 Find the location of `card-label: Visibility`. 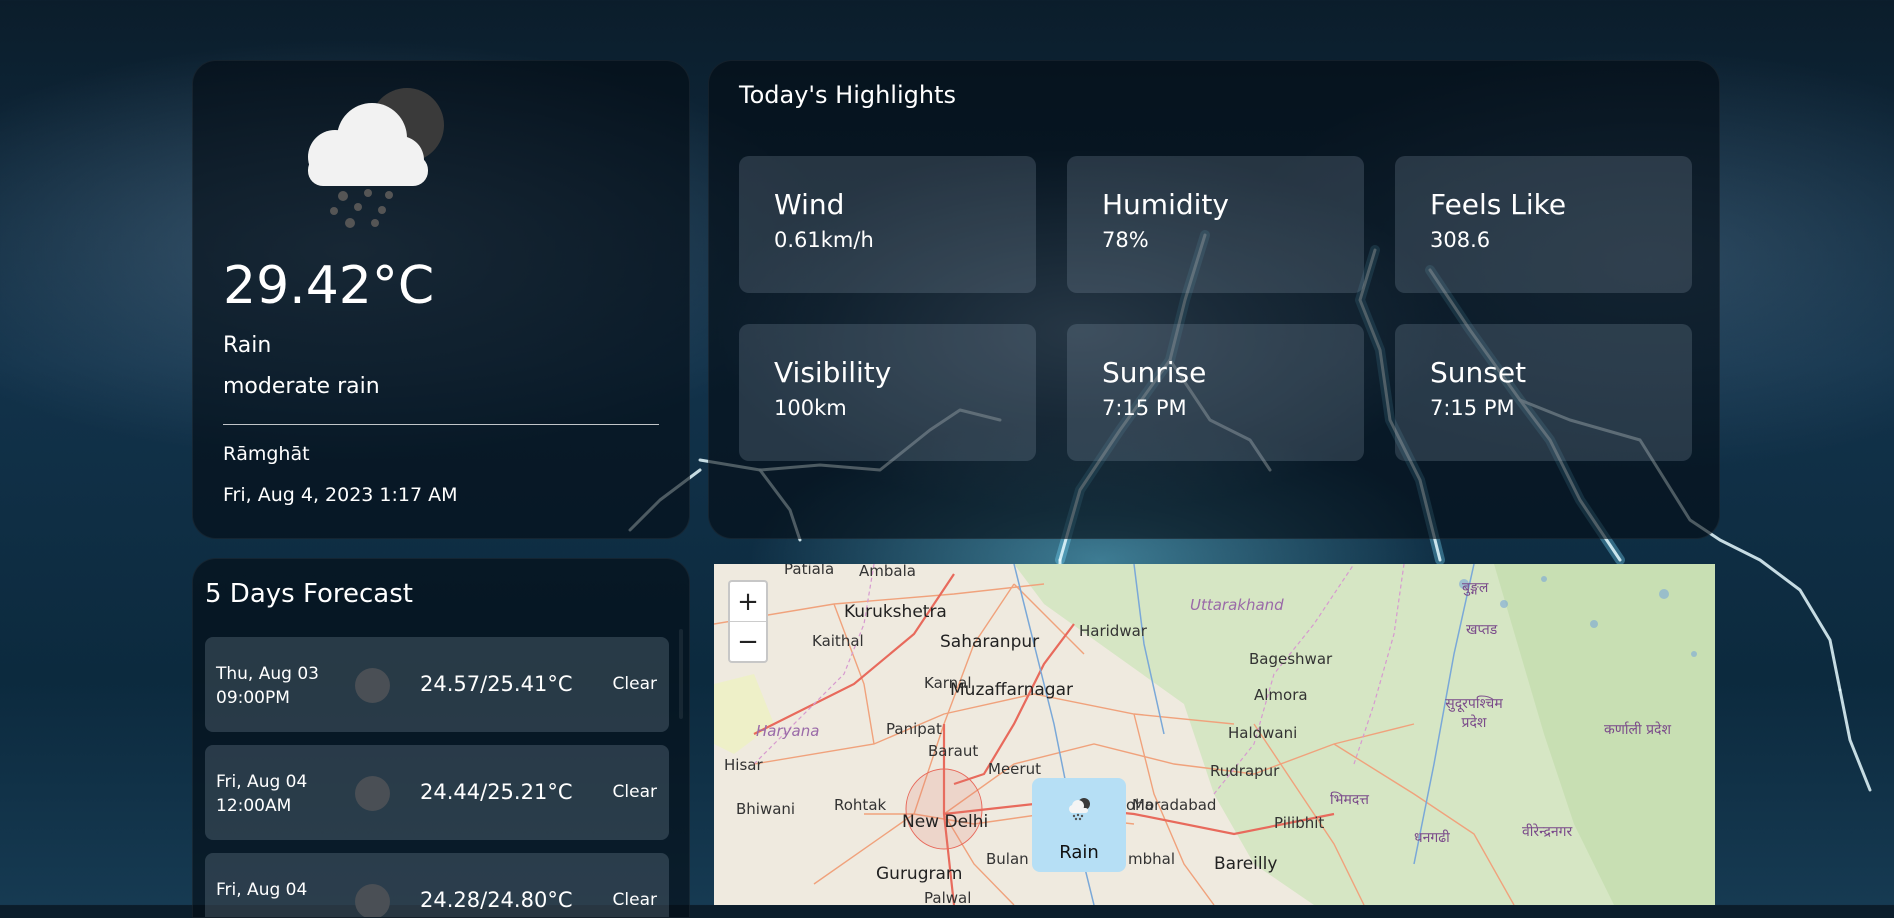

card-label: Visibility is located at coordinates (833, 372).